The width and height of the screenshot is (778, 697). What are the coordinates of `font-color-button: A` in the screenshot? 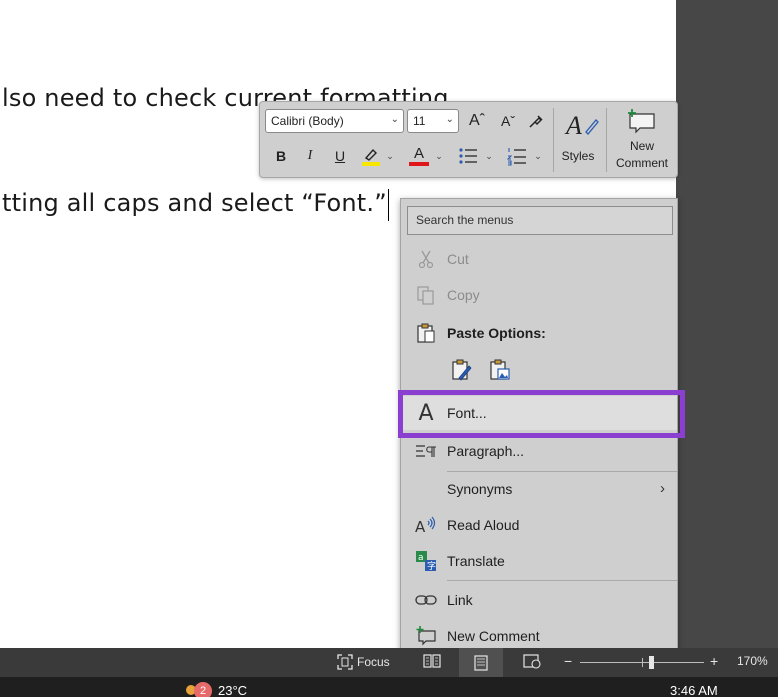 It's located at (419, 156).